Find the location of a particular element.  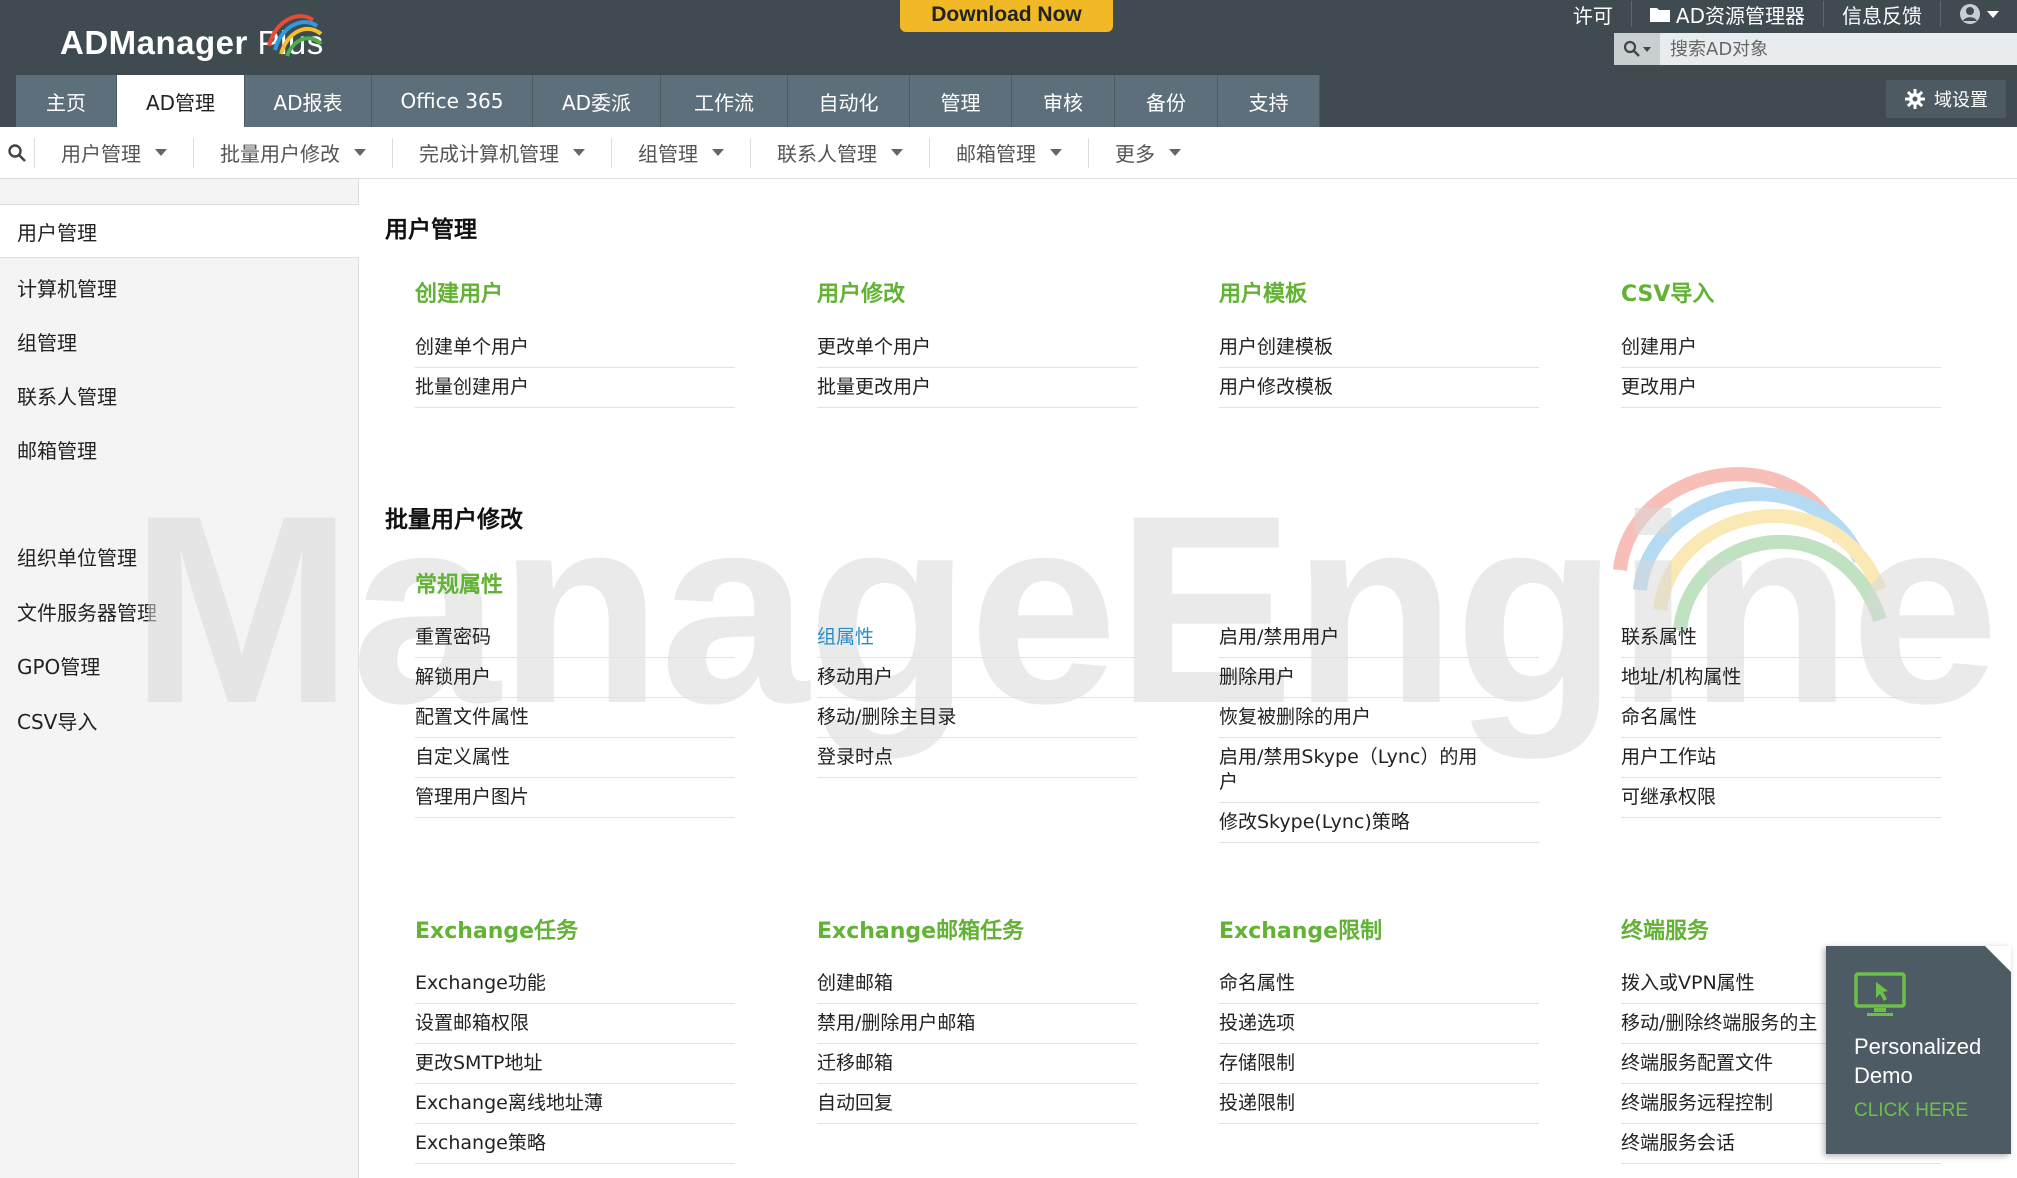

download-now-button: Download Now is located at coordinates (1006, 16).